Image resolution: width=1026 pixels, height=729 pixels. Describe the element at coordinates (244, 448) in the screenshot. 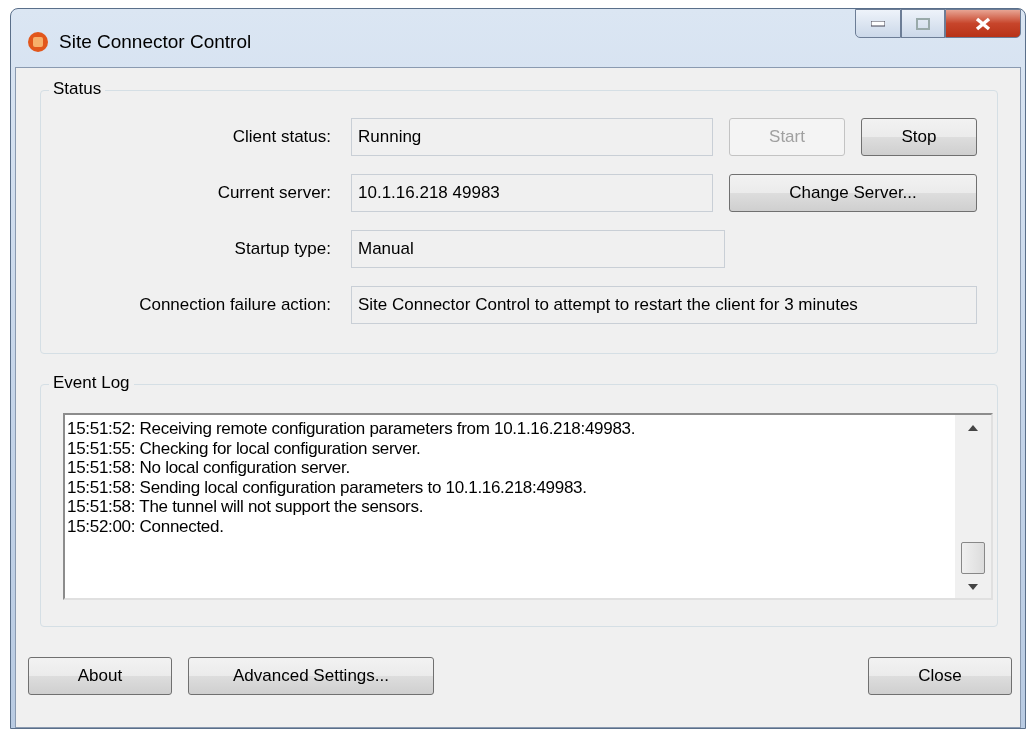

I see `log-line: 15:51:55: Checking for local configuration server.` at that location.